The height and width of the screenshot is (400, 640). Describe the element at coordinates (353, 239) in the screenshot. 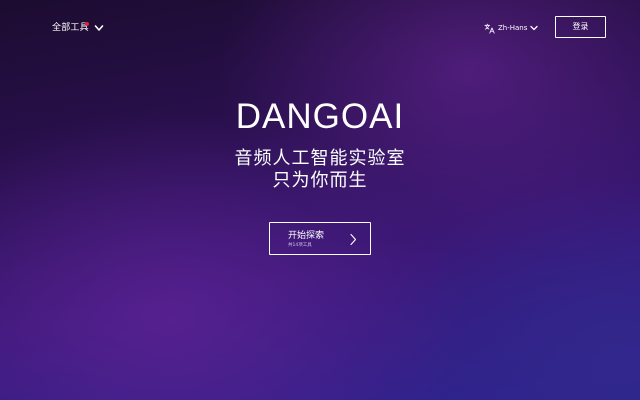

I see `chevron-right-icon` at that location.